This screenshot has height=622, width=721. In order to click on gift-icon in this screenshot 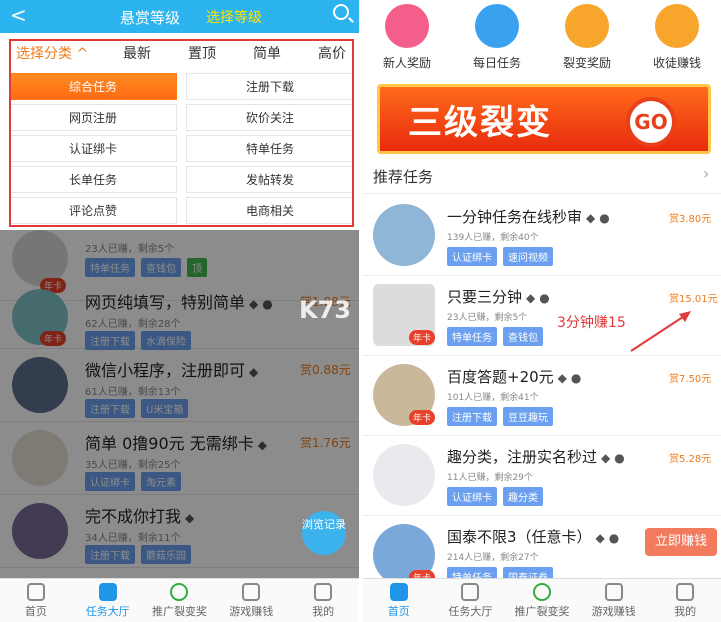, I will do `click(407, 26)`.